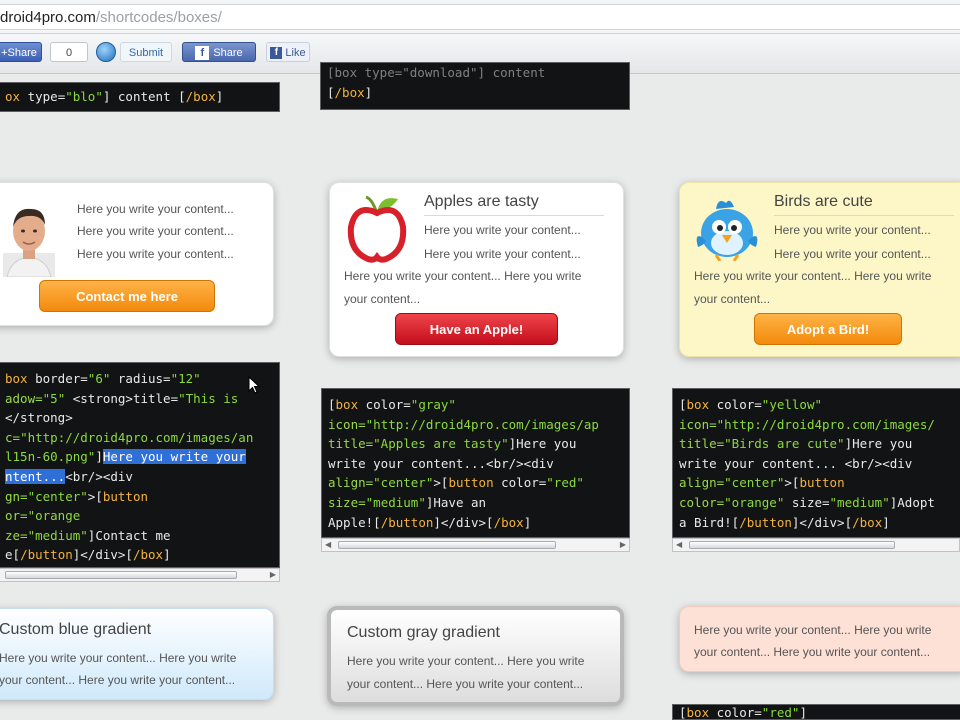  What do you see at coordinates (765, 522) in the screenshot?
I see `code-token: /button` at bounding box center [765, 522].